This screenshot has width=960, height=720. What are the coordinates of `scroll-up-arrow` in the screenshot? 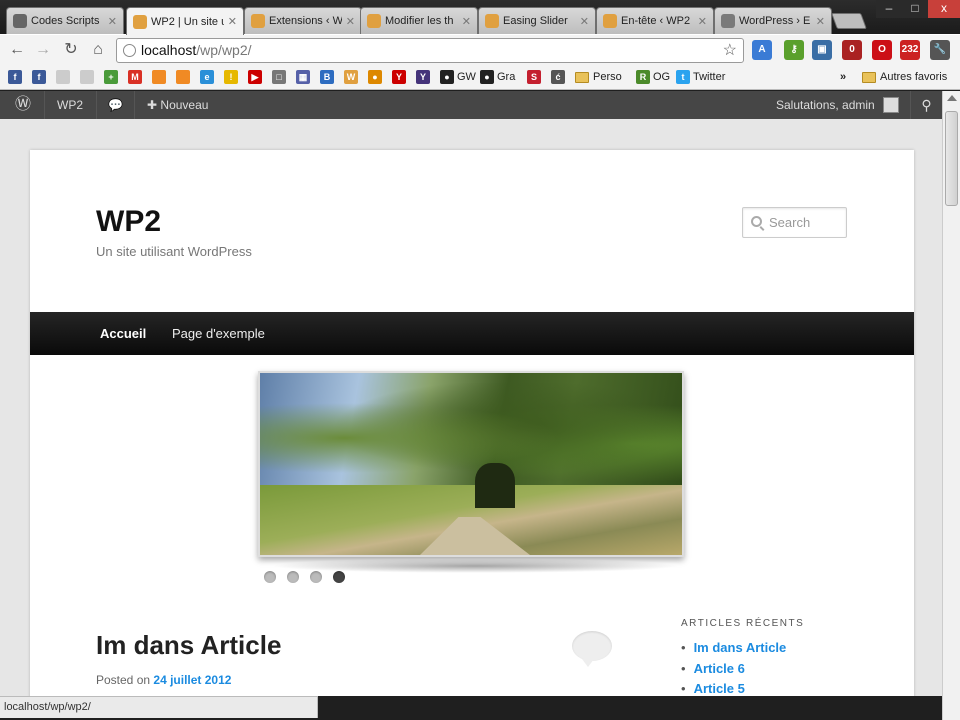 It's located at (952, 98).